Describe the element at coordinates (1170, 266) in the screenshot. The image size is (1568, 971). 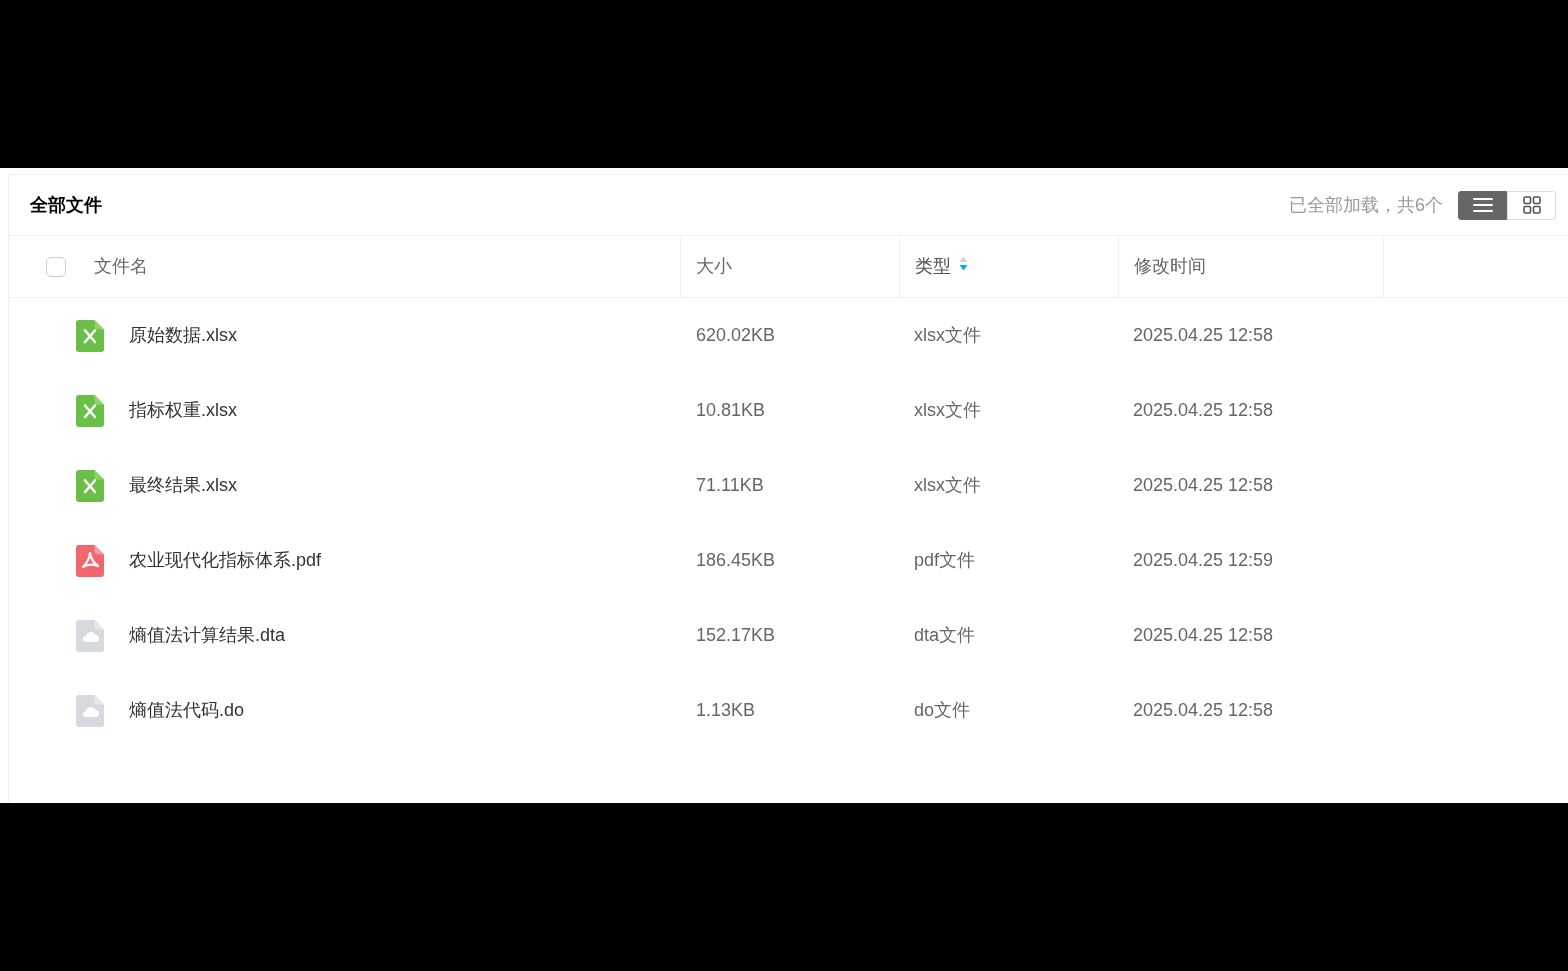
I see `column-header: 修改时间` at that location.